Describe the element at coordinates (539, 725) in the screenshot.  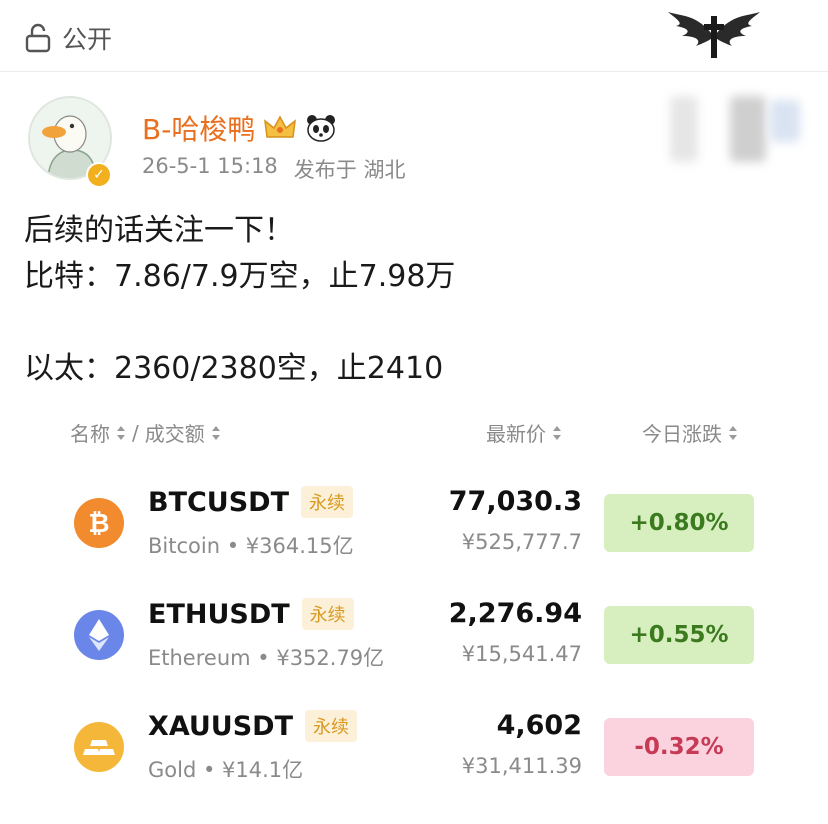
I see `last-price: 4,602` at that location.